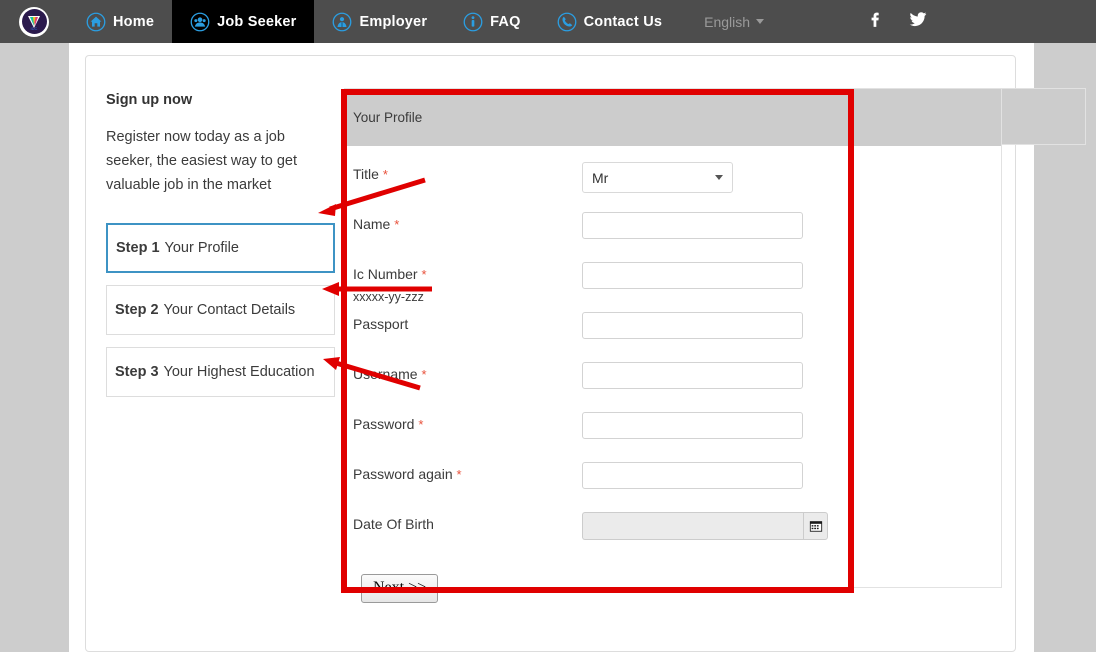 Image resolution: width=1096 pixels, height=652 pixels. Describe the element at coordinates (673, 117) in the screenshot. I see `panel-header: Your Profile` at that location.